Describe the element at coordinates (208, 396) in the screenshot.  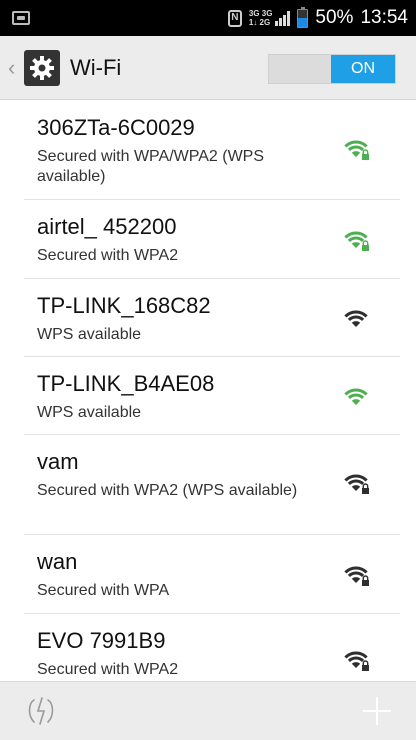
I see `wifi-network-item: TP-LINK_B4AE08 WPS available` at that location.